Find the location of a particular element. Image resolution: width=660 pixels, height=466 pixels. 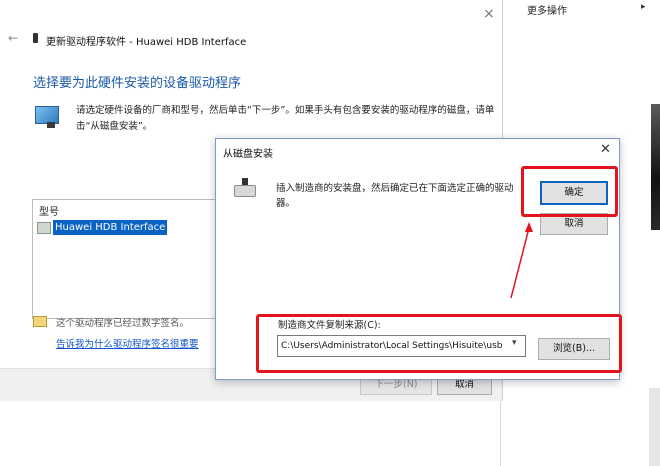

window-title: 更新驱动程序软件 - Huawei HDB Interface is located at coordinates (146, 42).